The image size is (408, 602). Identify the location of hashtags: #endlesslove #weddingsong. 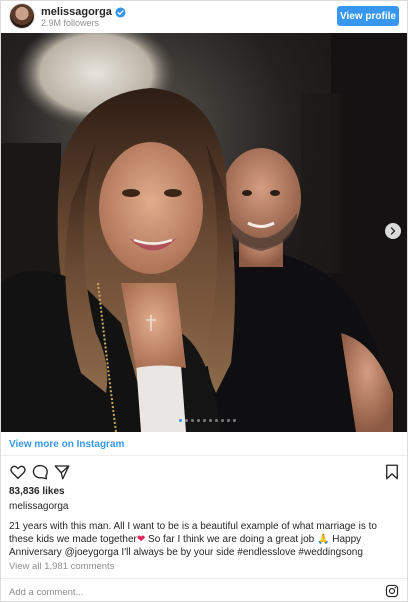
(300, 552).